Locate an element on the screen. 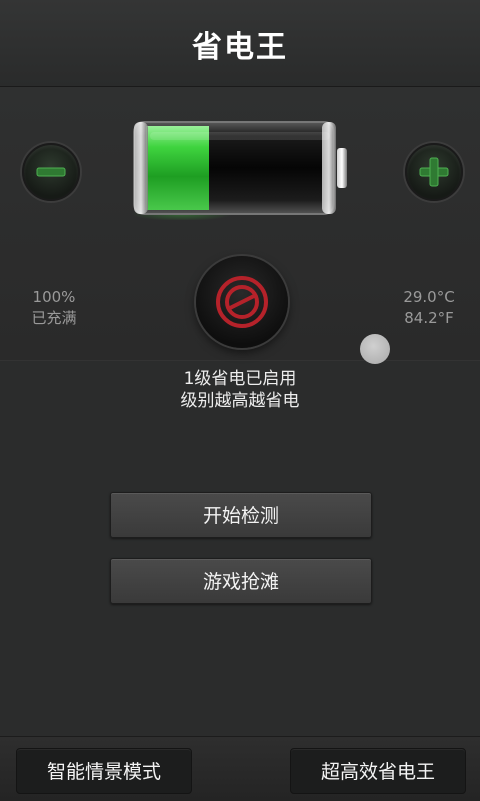 Image resolution: width=480 pixels, height=801 pixels. power-save-icon is located at coordinates (242, 302).